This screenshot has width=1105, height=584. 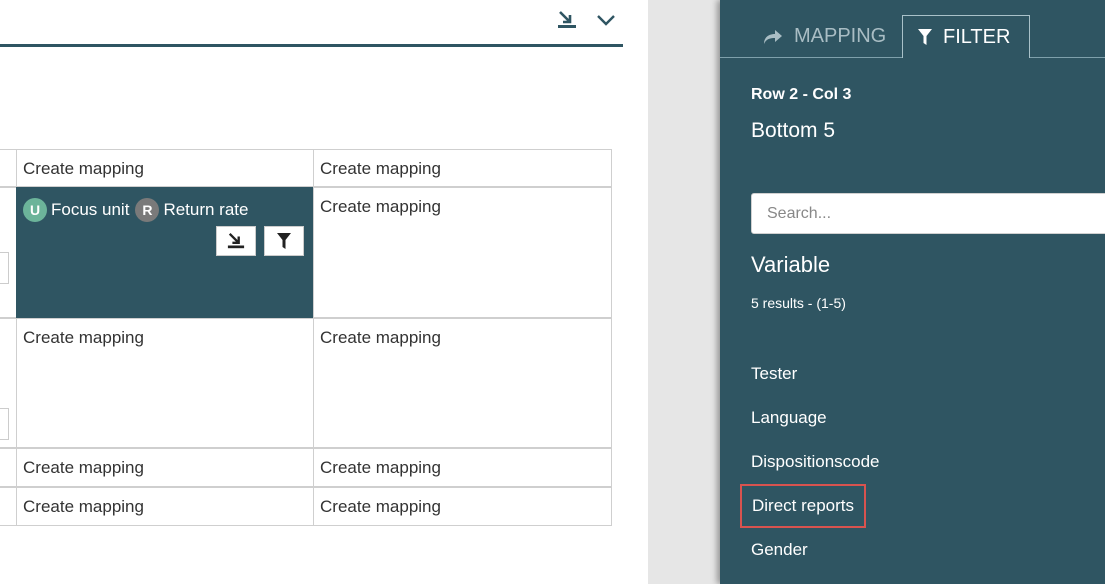 I want to click on grid-cell-r4-c3: Create mapping, so click(x=462, y=467).